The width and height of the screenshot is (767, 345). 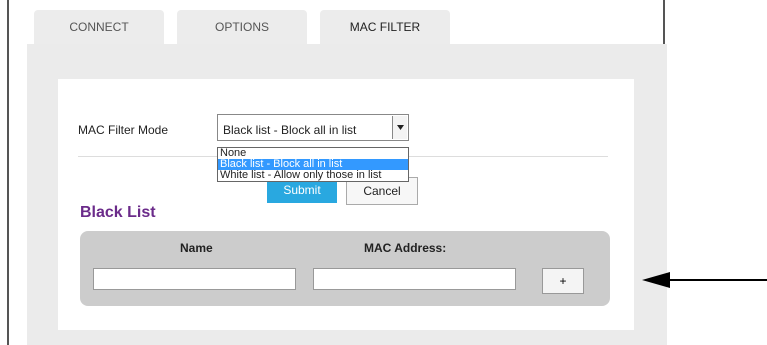 I want to click on list-title: Black List, so click(x=118, y=212).